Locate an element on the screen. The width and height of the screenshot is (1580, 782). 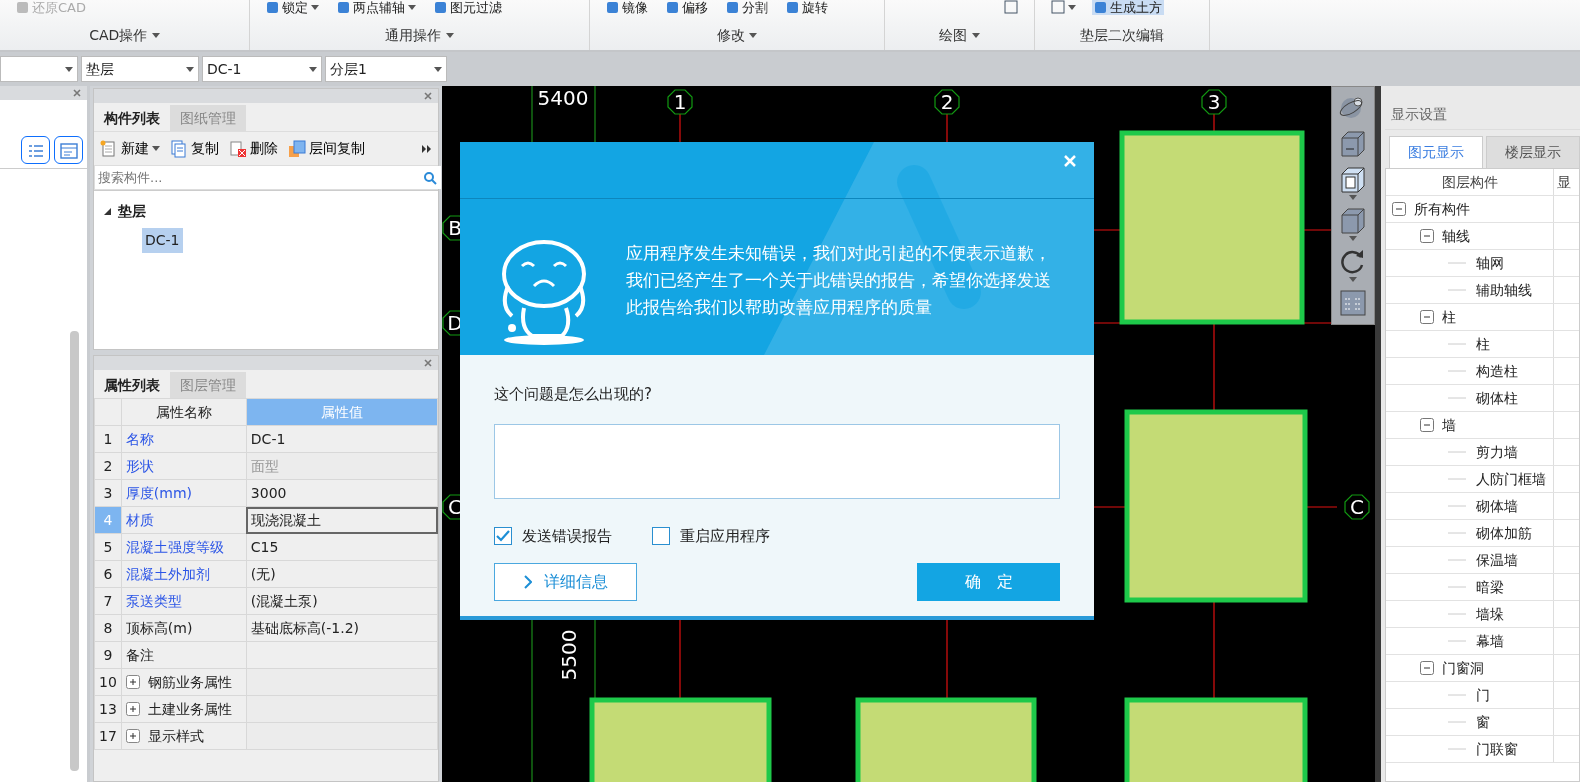
tree-node: 门联窗 is located at coordinates (1497, 749).